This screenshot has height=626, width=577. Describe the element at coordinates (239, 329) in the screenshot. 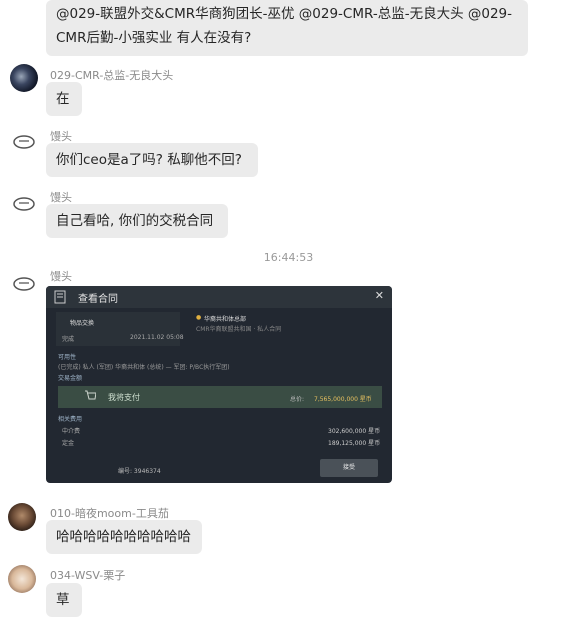

I see `location-sub-text: CMR华裔联盟共和国 · 私人合同` at that location.